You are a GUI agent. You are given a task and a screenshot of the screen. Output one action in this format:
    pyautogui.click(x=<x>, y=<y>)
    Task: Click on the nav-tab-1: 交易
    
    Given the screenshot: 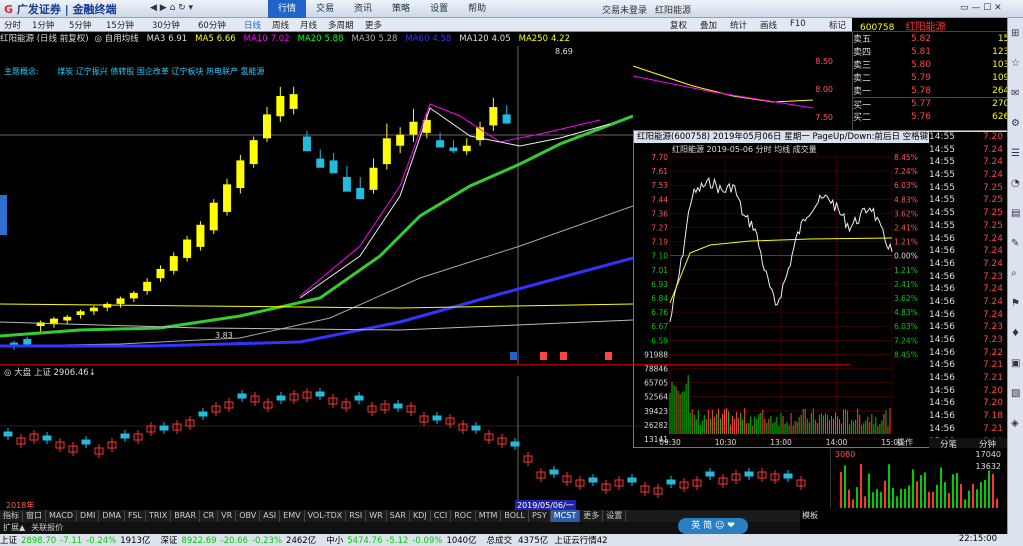 What is the action you would take?
    pyautogui.click(x=325, y=9)
    